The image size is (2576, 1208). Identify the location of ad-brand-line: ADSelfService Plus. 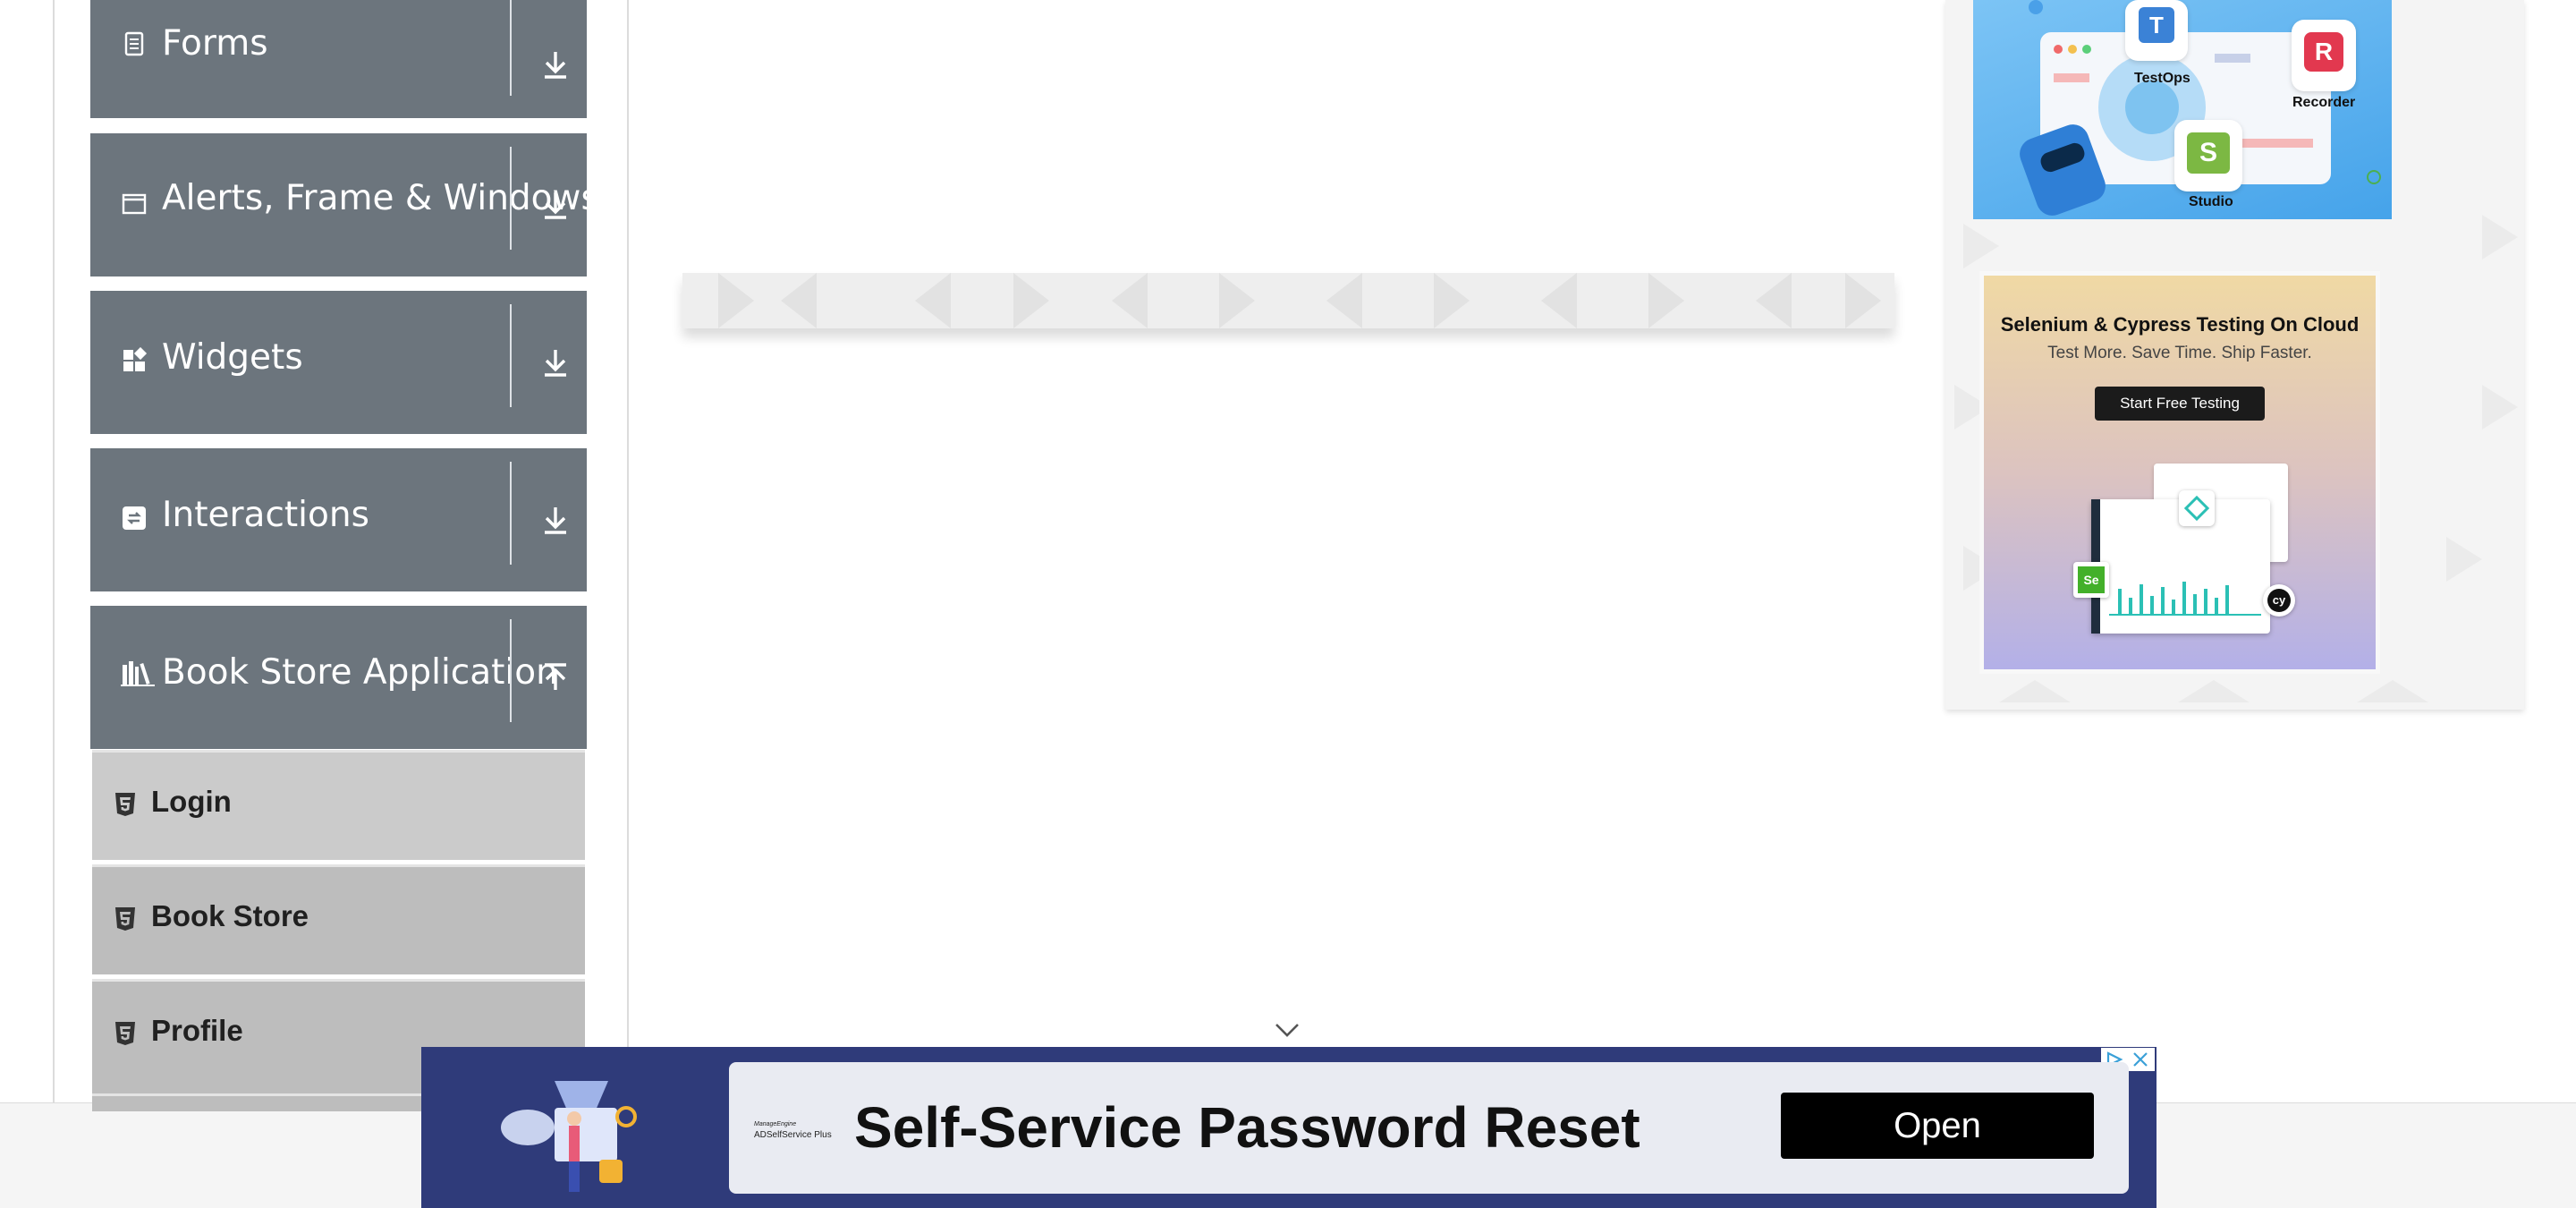
(793, 1135).